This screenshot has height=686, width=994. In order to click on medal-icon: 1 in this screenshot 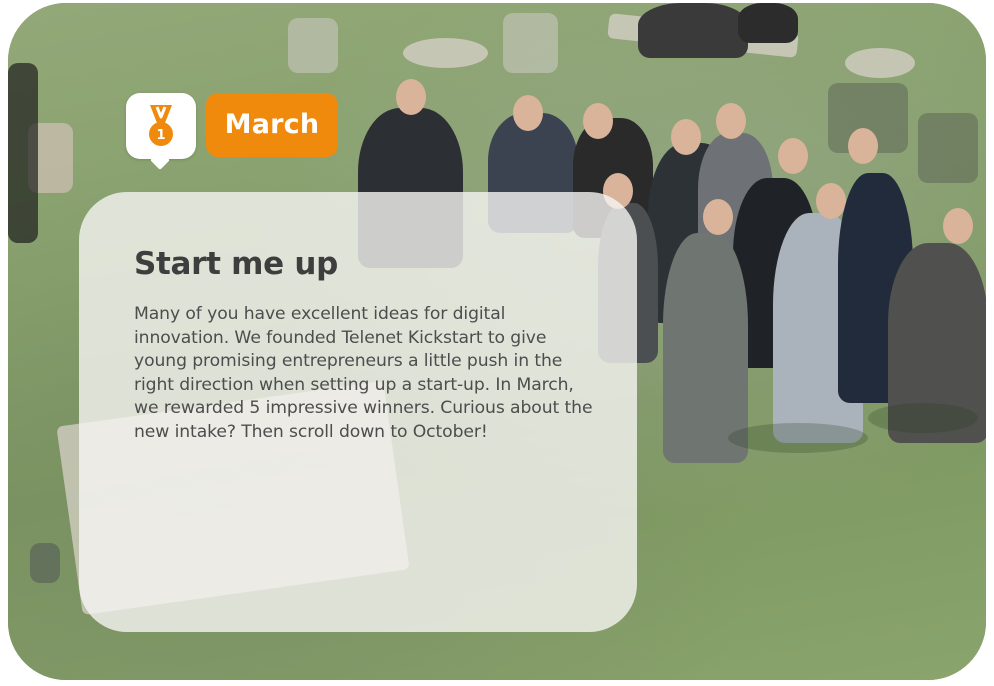, I will do `click(161, 125)`.